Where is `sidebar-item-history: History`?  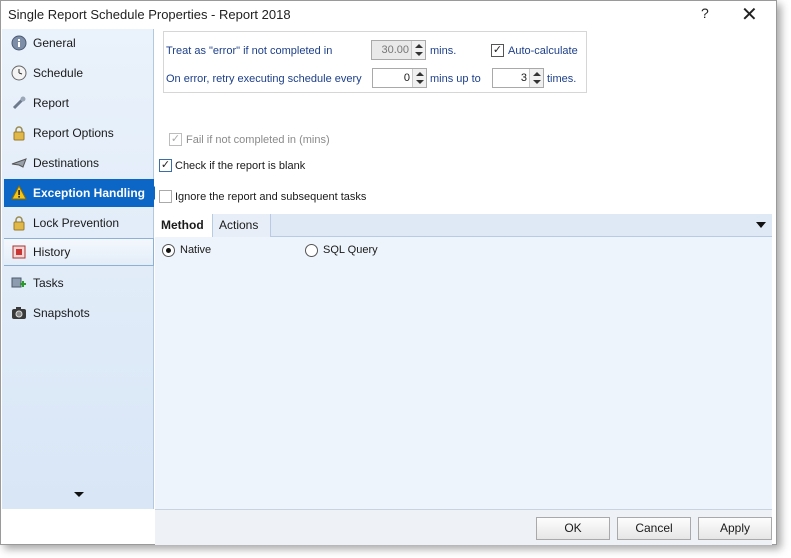 sidebar-item-history: History is located at coordinates (79, 252).